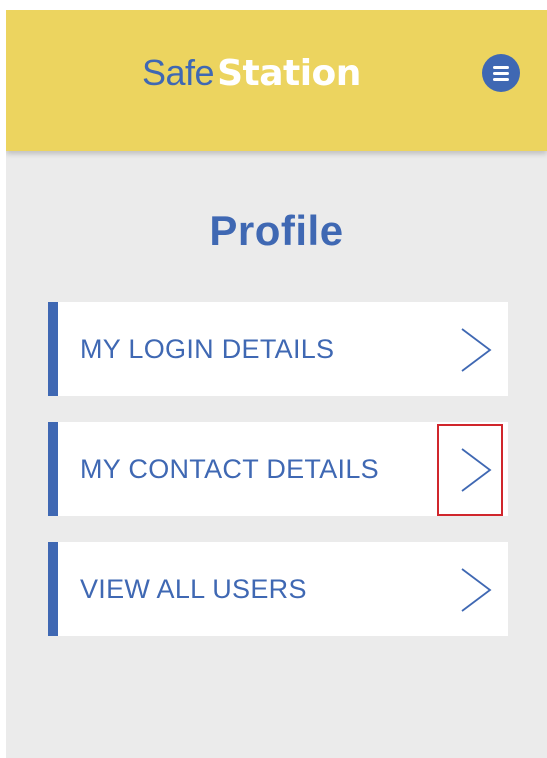  What do you see at coordinates (178, 72) in the screenshot?
I see `logo-text-safe: Safe` at bounding box center [178, 72].